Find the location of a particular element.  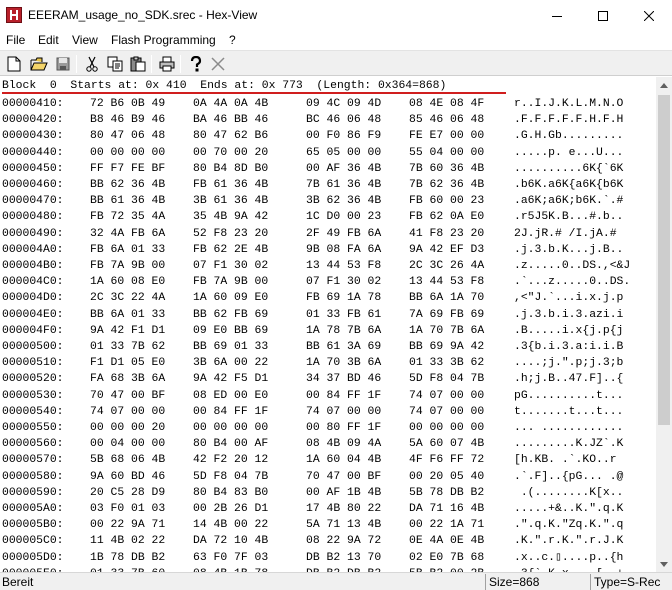

menu-help: ? is located at coordinates (232, 40).